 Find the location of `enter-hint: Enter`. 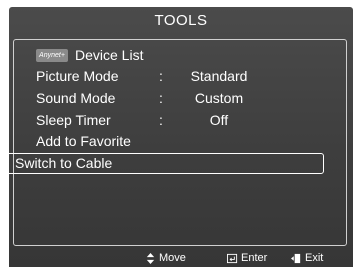

enter-hint: Enter is located at coordinates (247, 258).